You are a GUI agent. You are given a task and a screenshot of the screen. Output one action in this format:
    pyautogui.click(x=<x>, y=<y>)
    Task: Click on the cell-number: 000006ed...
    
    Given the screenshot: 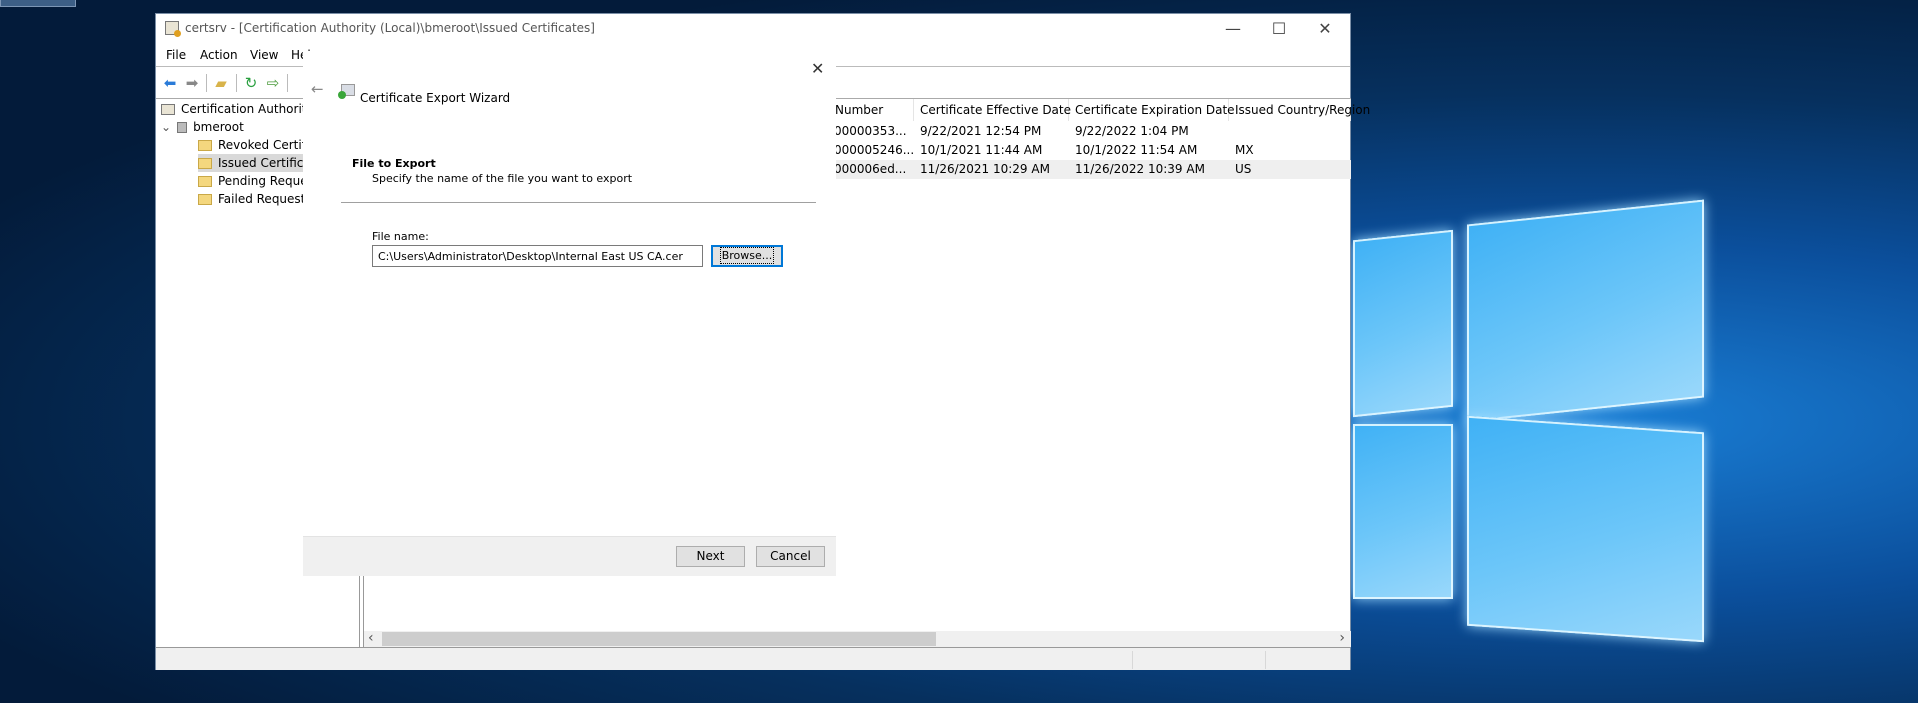 What is the action you would take?
    pyautogui.click(x=870, y=169)
    